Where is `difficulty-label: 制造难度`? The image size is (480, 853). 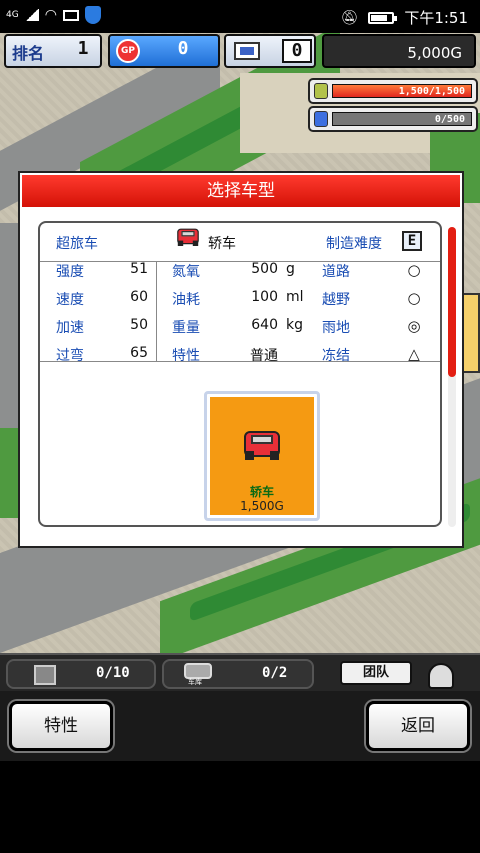 difficulty-label: 制造难度 is located at coordinates (354, 244).